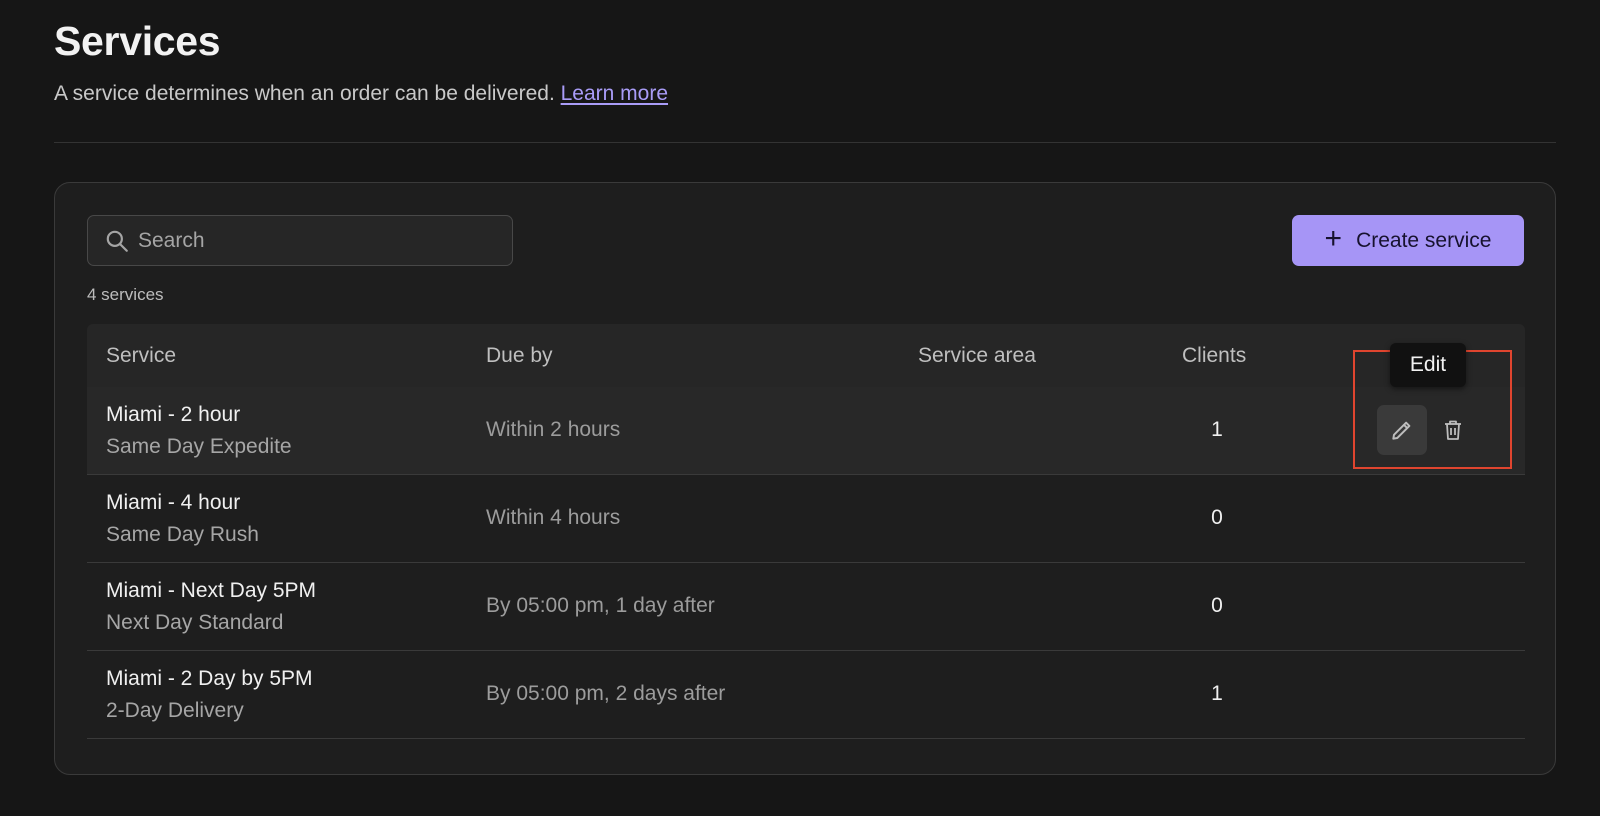 This screenshot has width=1600, height=816. Describe the element at coordinates (805, 142) in the screenshot. I see `header-divider` at that location.